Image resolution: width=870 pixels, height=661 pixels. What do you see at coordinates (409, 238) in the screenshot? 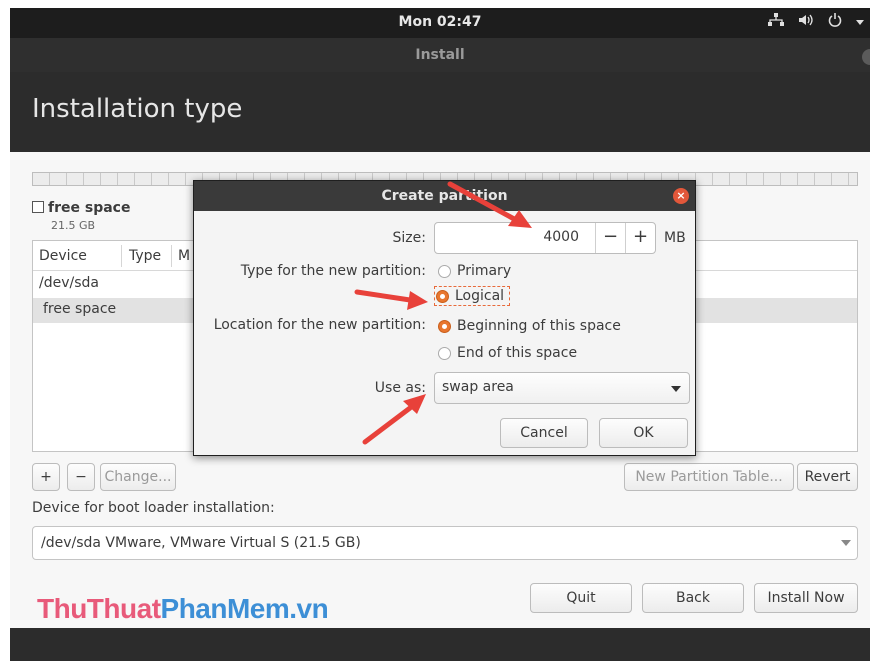
I see `size-label: Size:` at bounding box center [409, 238].